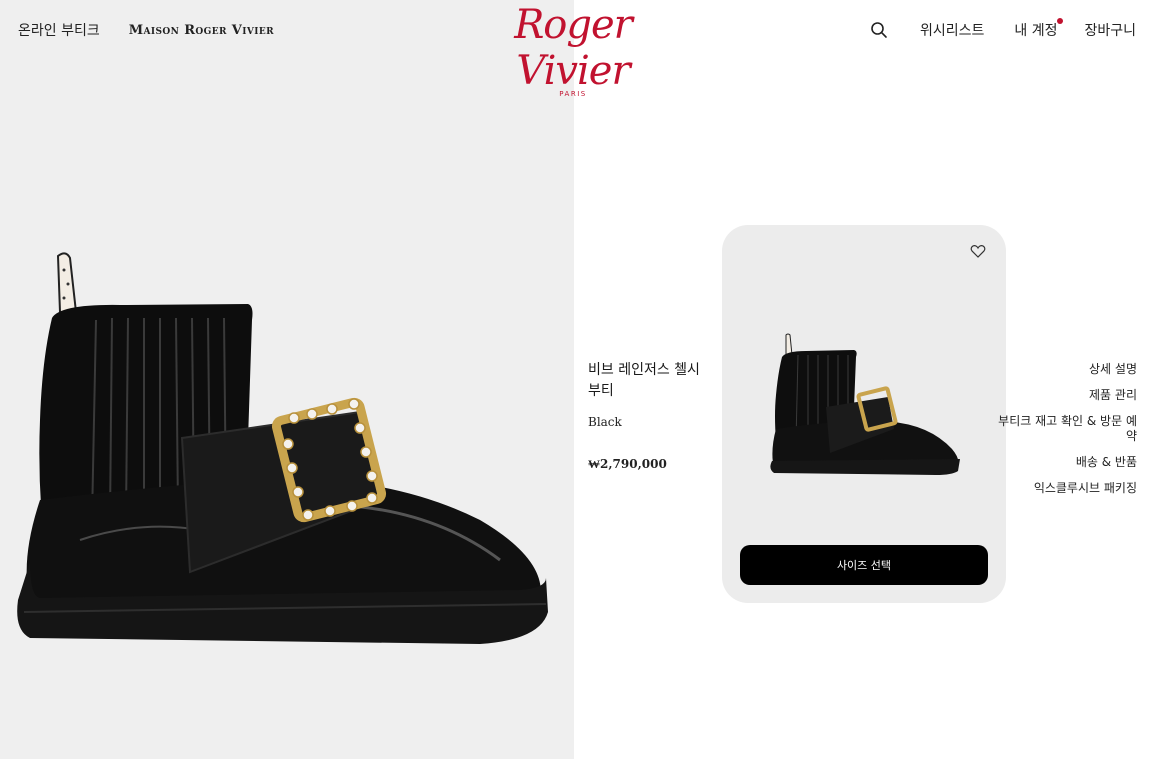 The image size is (1150, 759). I want to click on menu-item-shipping-returns: 배송 & 반품, so click(1067, 462).